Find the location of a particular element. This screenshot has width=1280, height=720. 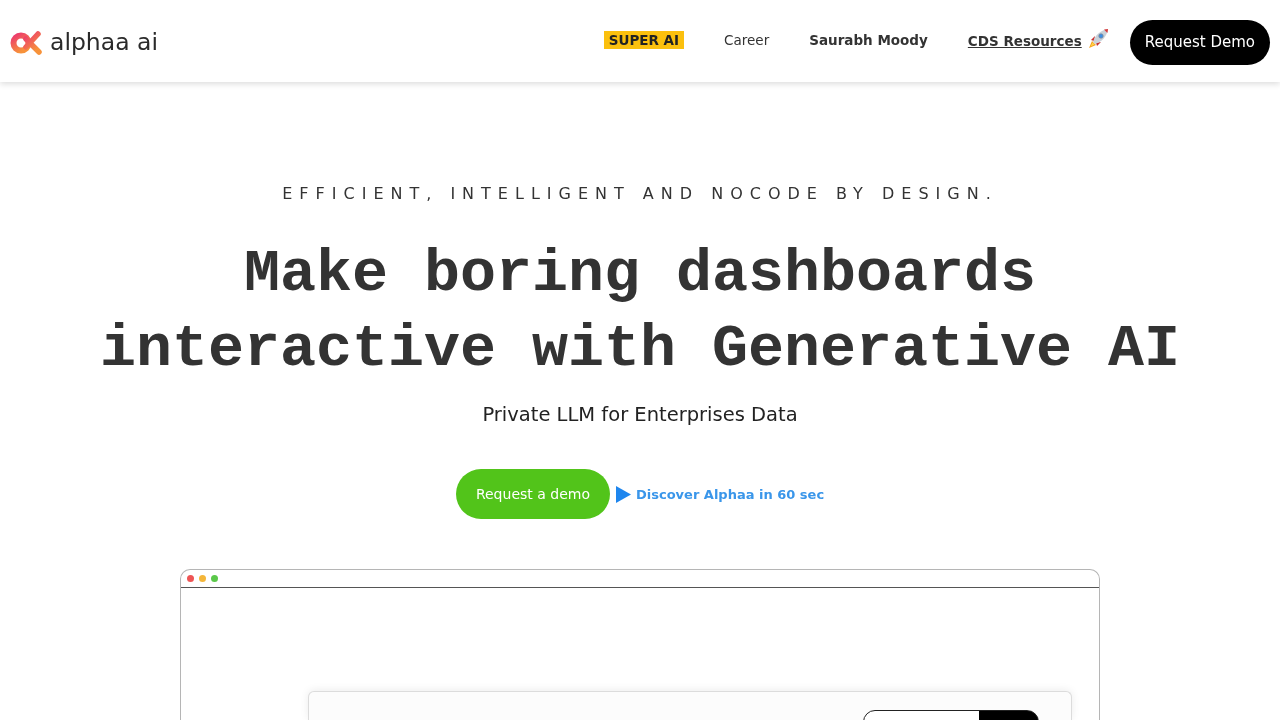

nav-link: CDS Resources is located at coordinates (1024, 41).